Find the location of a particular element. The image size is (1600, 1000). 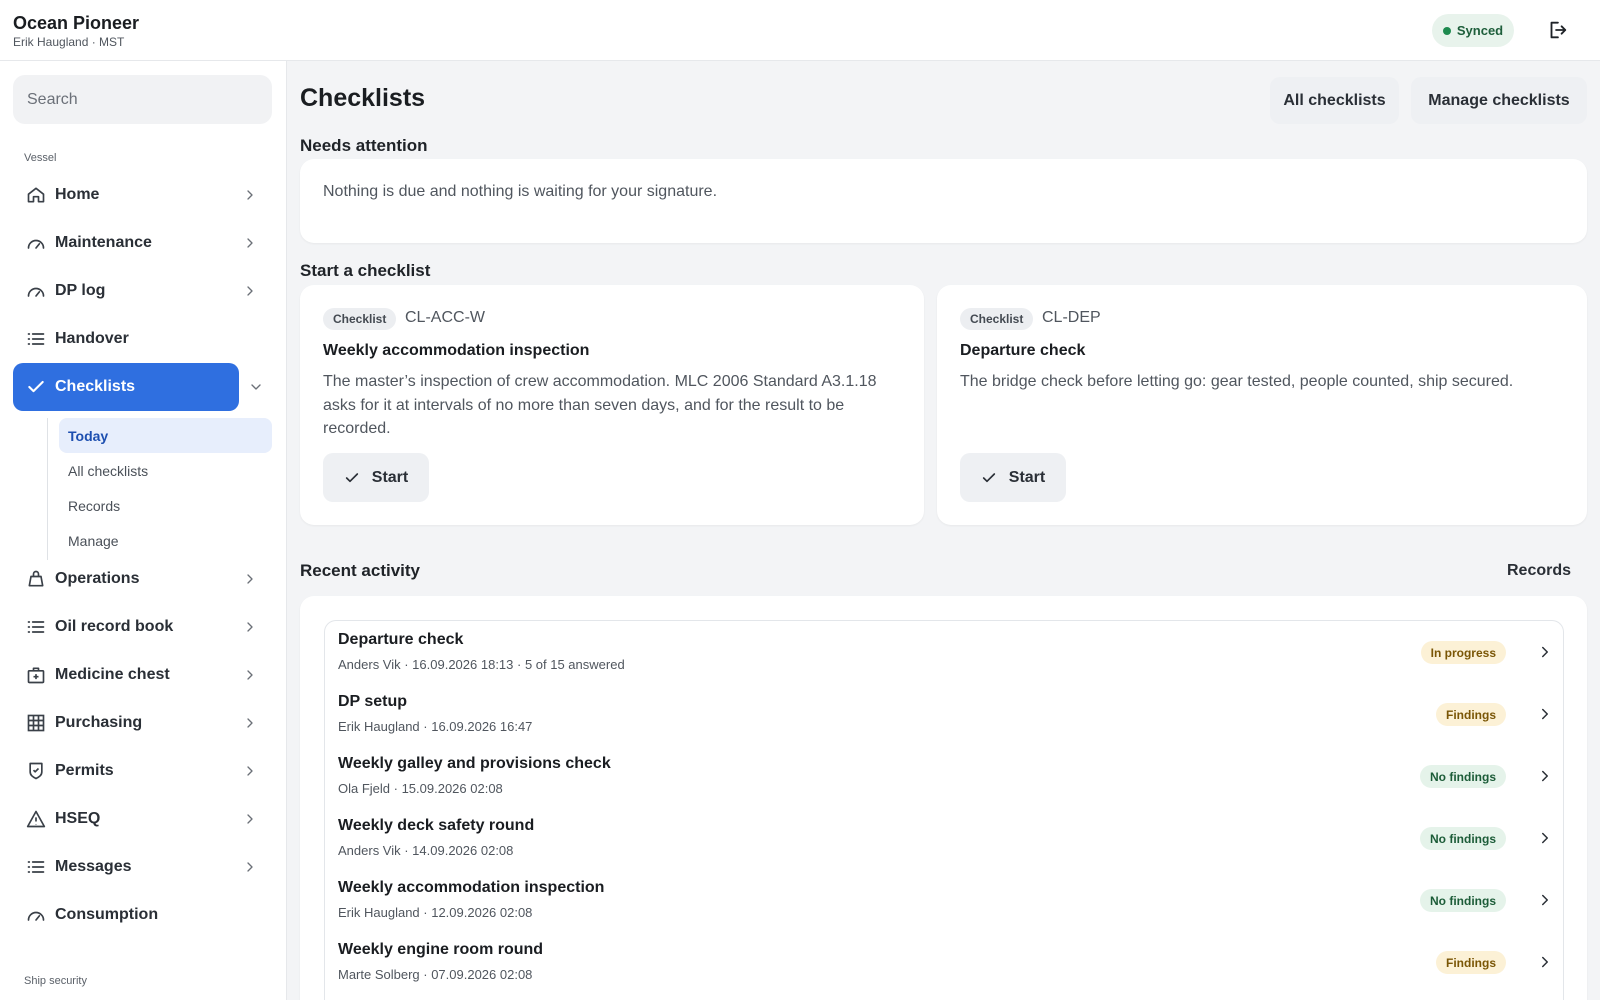

sidebar-item-label: Maintenance is located at coordinates (103, 242).